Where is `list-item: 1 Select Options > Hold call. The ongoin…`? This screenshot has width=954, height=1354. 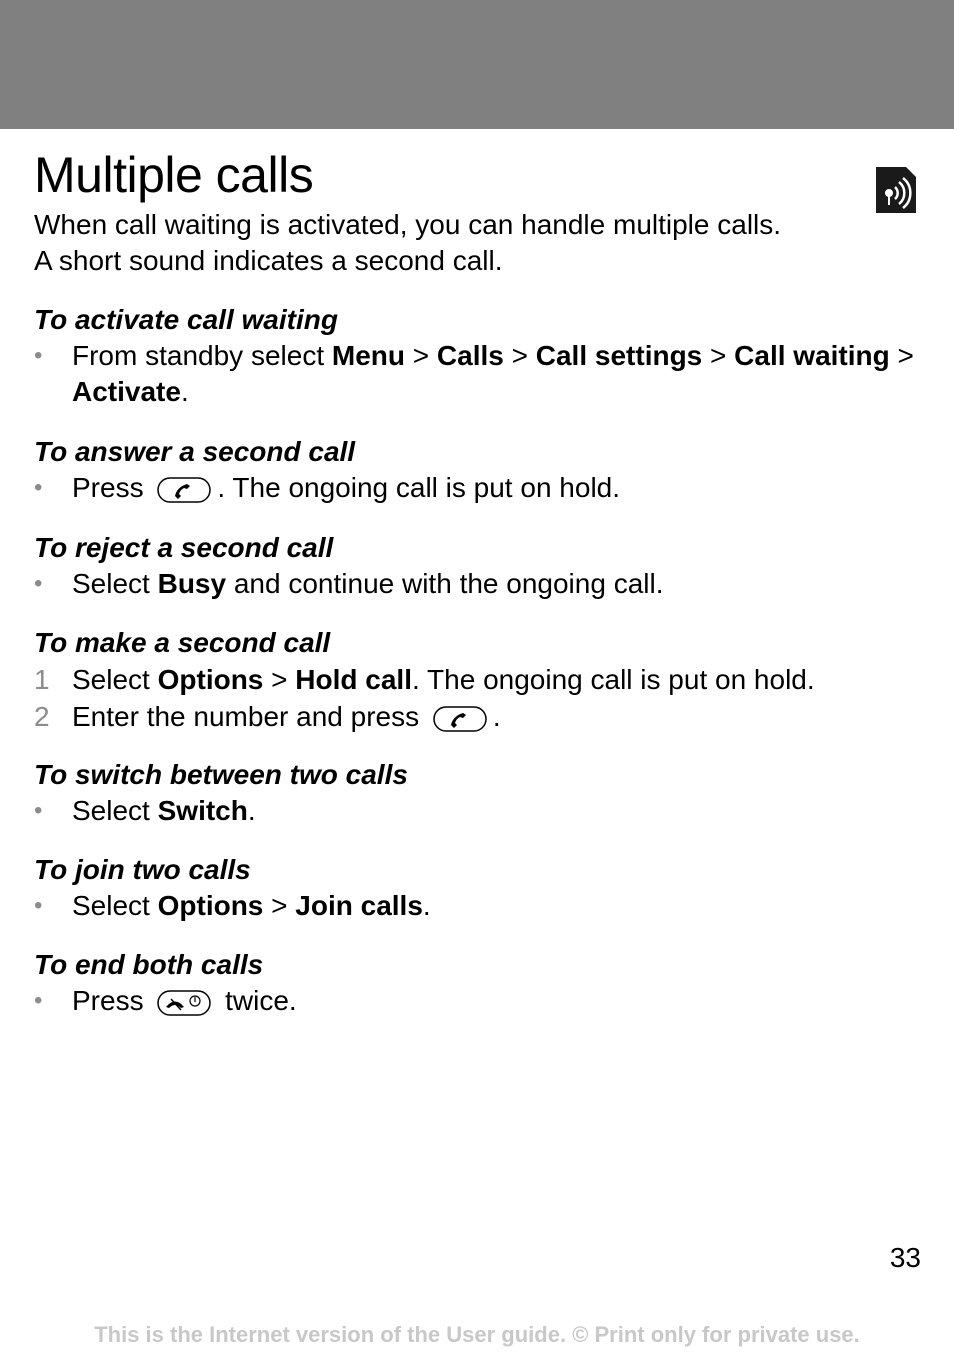
list-item: 1 Select Options > Hold call. The ongoin… is located at coordinates (479, 680).